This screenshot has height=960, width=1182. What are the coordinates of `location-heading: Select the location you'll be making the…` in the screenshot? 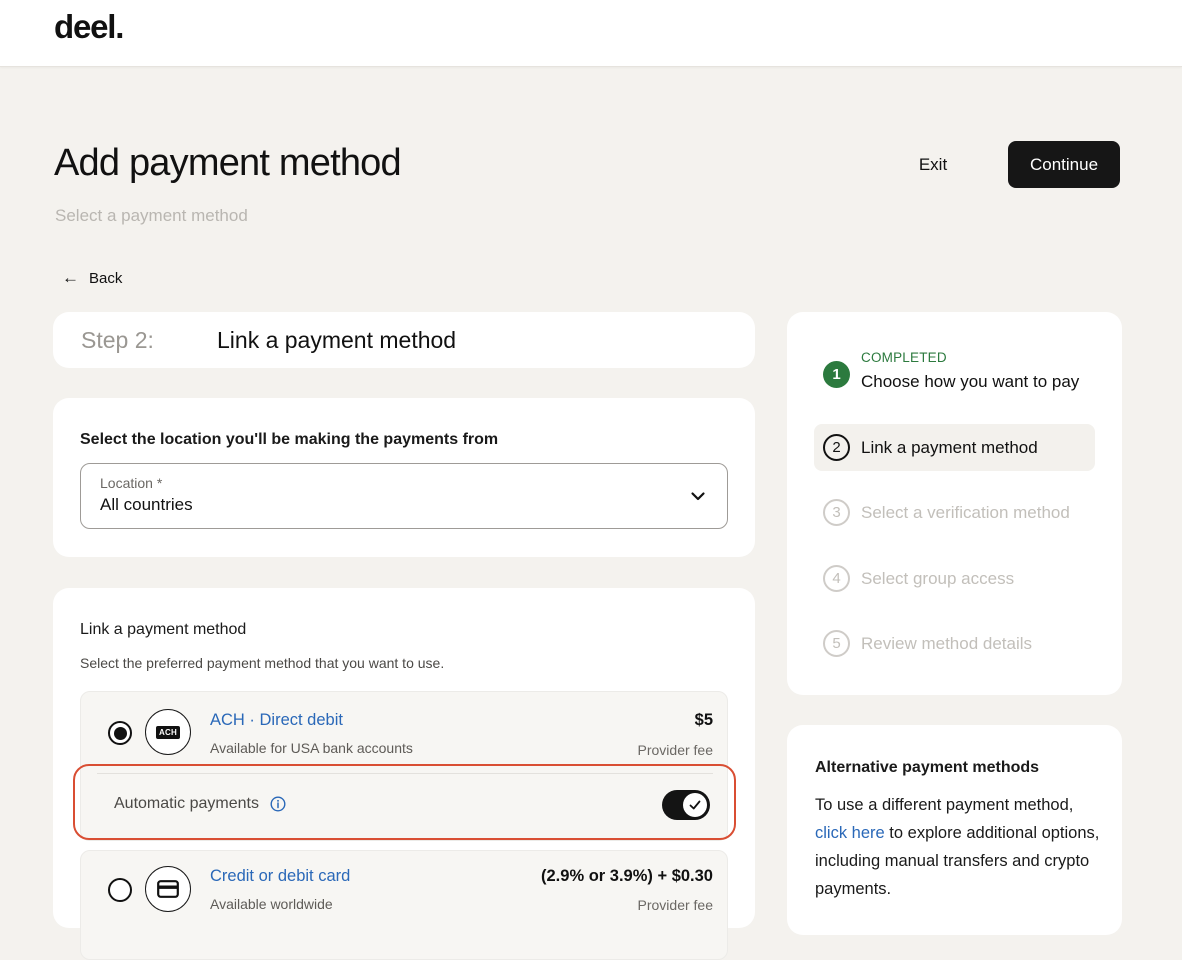 It's located at (289, 439).